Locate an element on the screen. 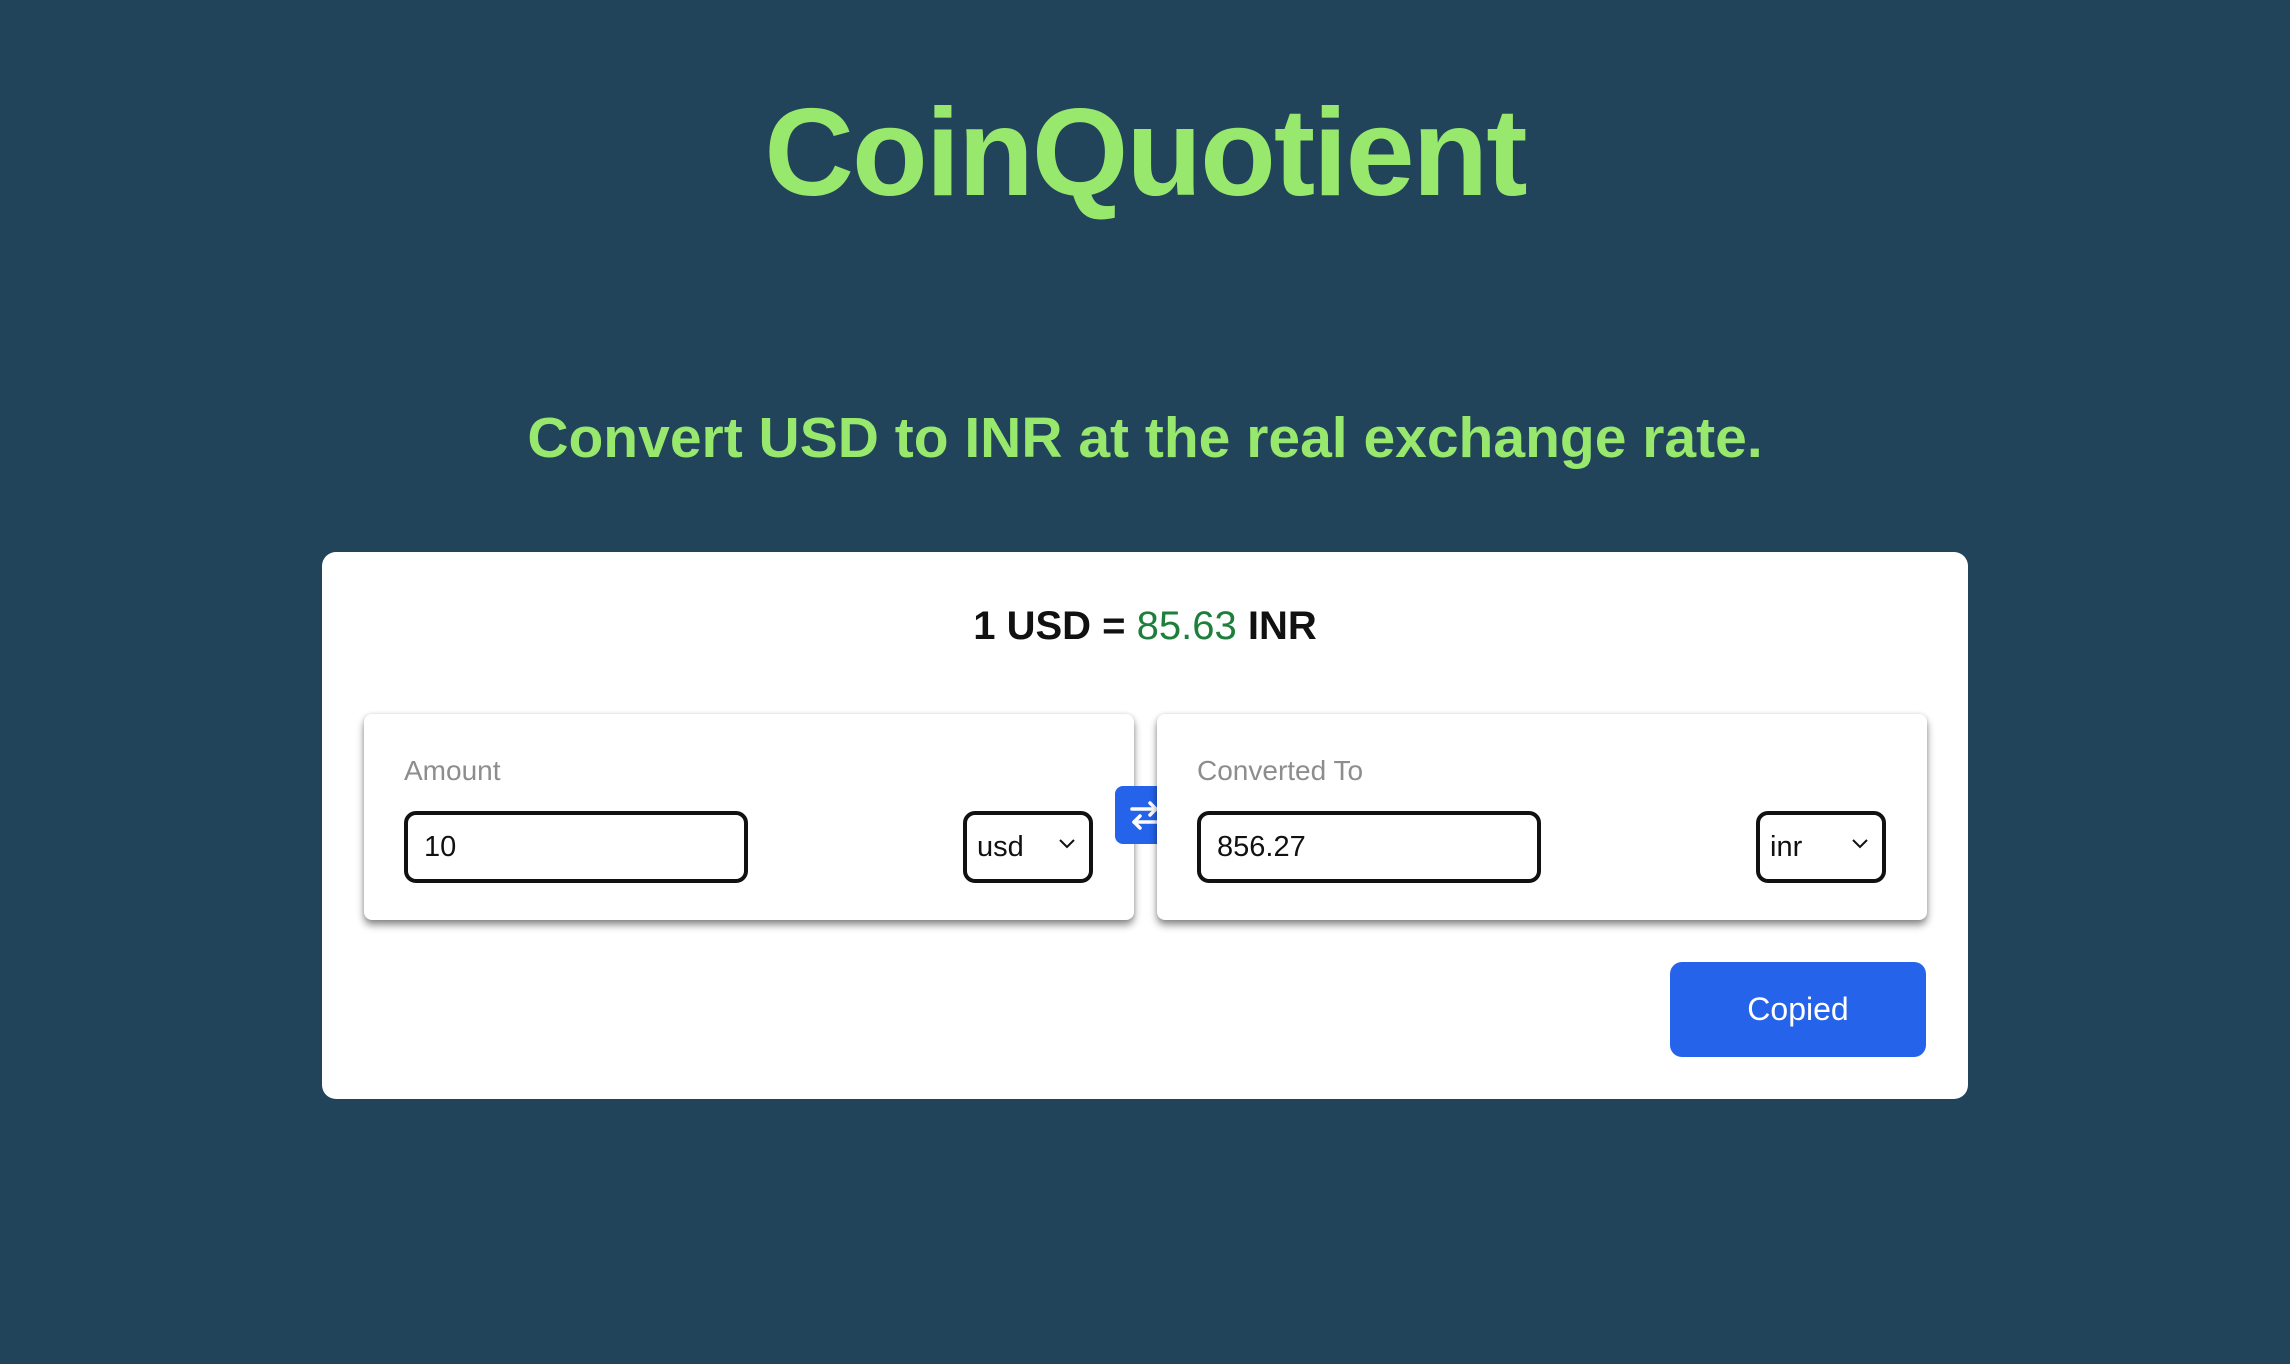 The width and height of the screenshot is (2290, 1364). converted-label: Converted To is located at coordinates (1280, 770).